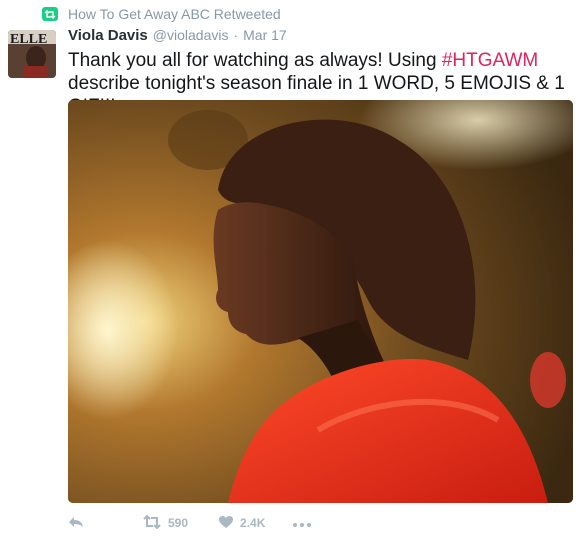 This screenshot has width=580, height=536. What do you see at coordinates (28, 39) in the screenshot?
I see `avatar-logo-text: ELLE` at bounding box center [28, 39].